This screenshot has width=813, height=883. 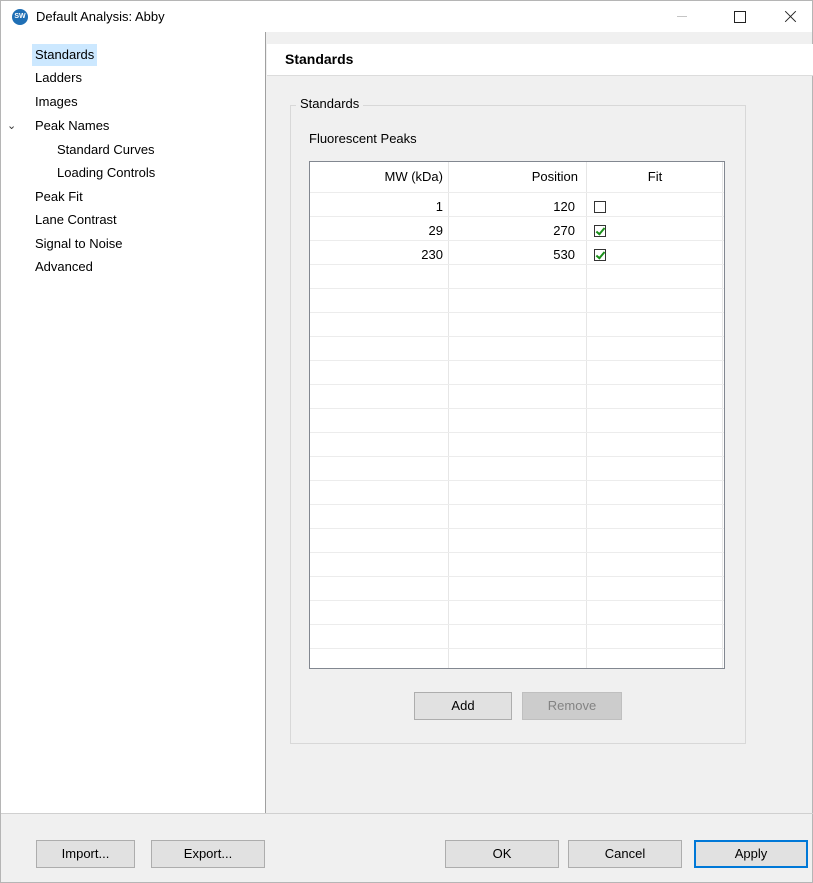 What do you see at coordinates (386, 255) in the screenshot?
I see `cell-mw: 230` at bounding box center [386, 255].